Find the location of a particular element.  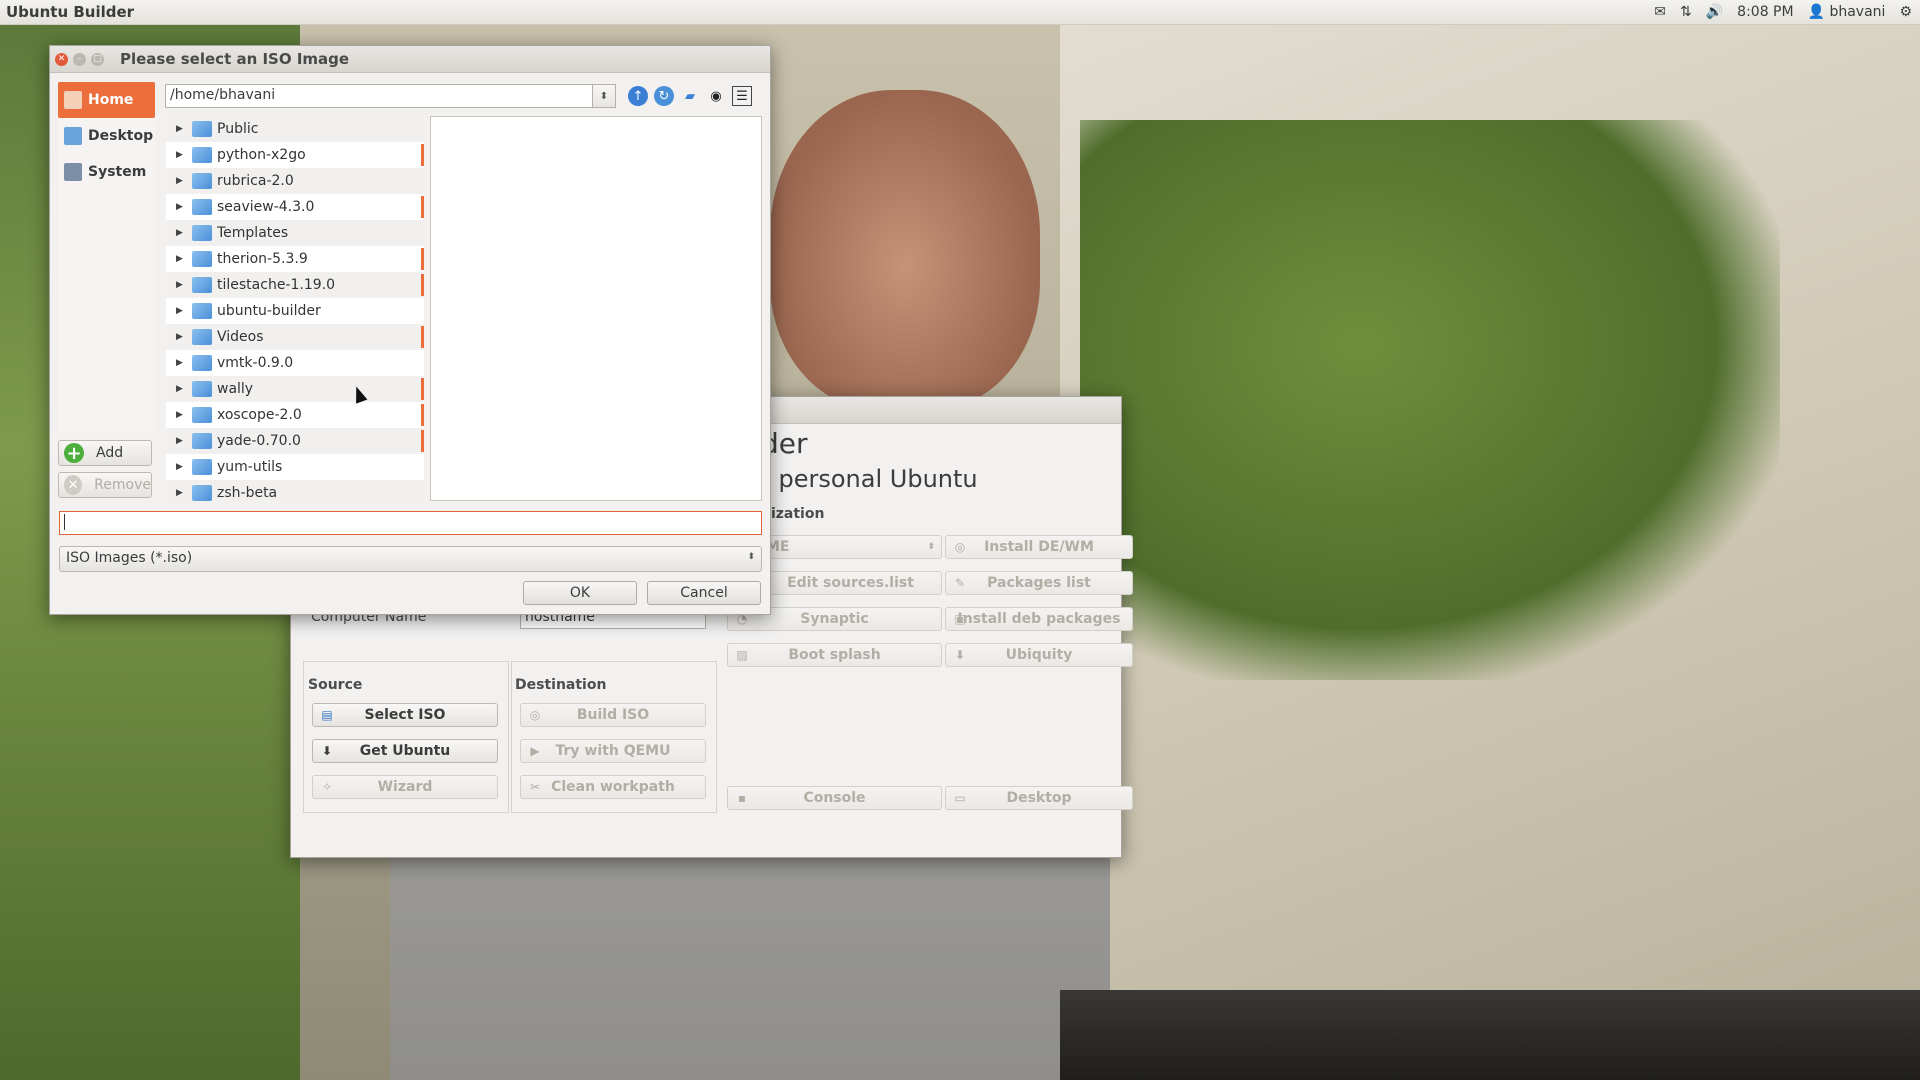

folder-row: ▶ xoscope-2.0 is located at coordinates (295, 415).